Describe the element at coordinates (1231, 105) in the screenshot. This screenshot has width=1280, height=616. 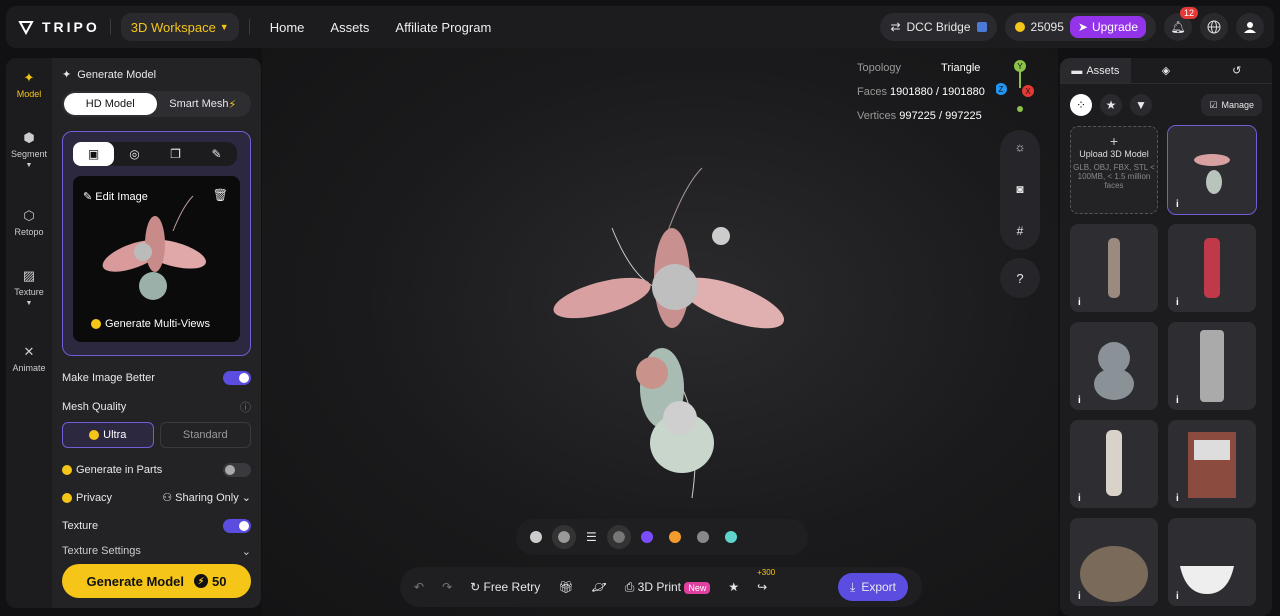
I see `manage-button: ☑ Manage` at that location.